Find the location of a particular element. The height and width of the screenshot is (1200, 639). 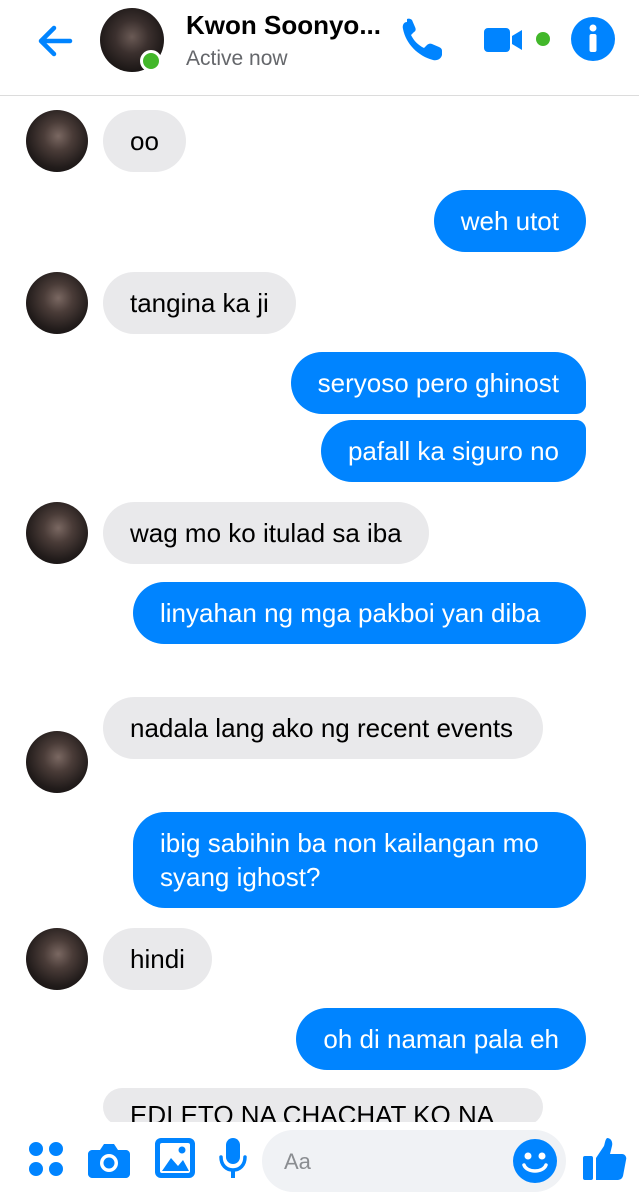

incoming-message: tangina ka ji is located at coordinates (199, 303).